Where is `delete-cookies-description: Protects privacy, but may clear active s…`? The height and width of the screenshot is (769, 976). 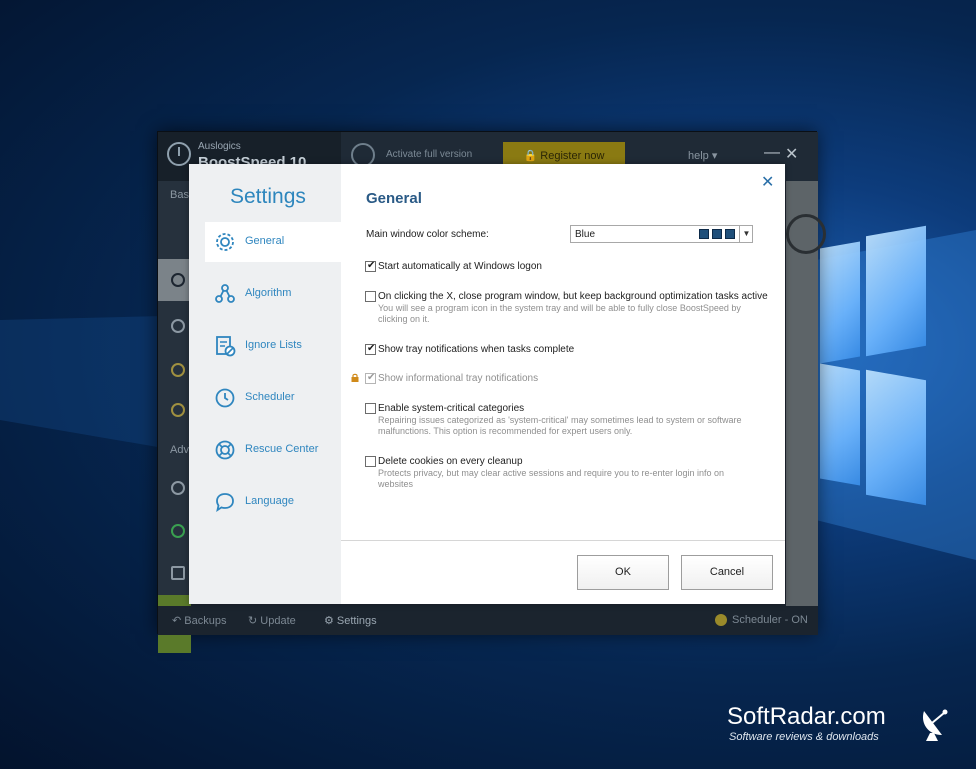 delete-cookies-description: Protects privacy, but may clear active s… is located at coordinates (551, 478).